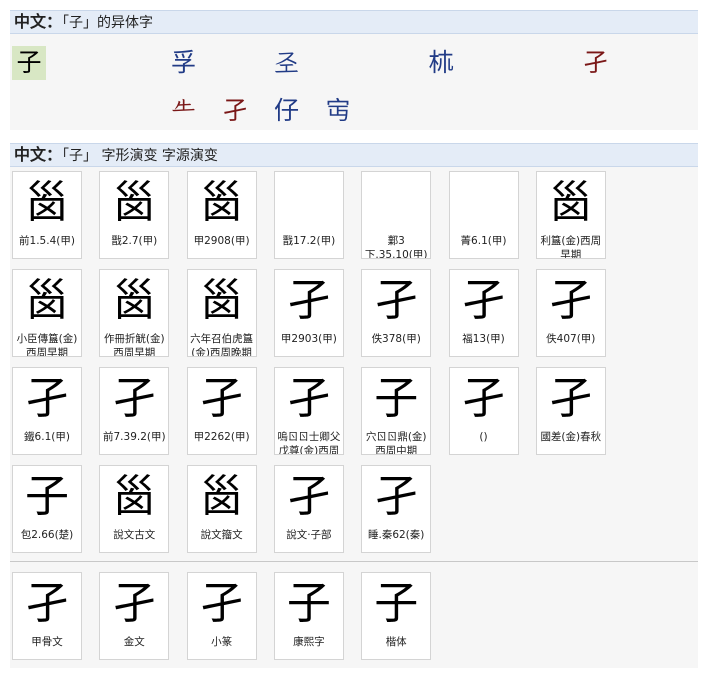 The width and height of the screenshot is (720, 674). Describe the element at coordinates (235, 63) in the screenshot. I see `variant-char: 𡥋` at that location.